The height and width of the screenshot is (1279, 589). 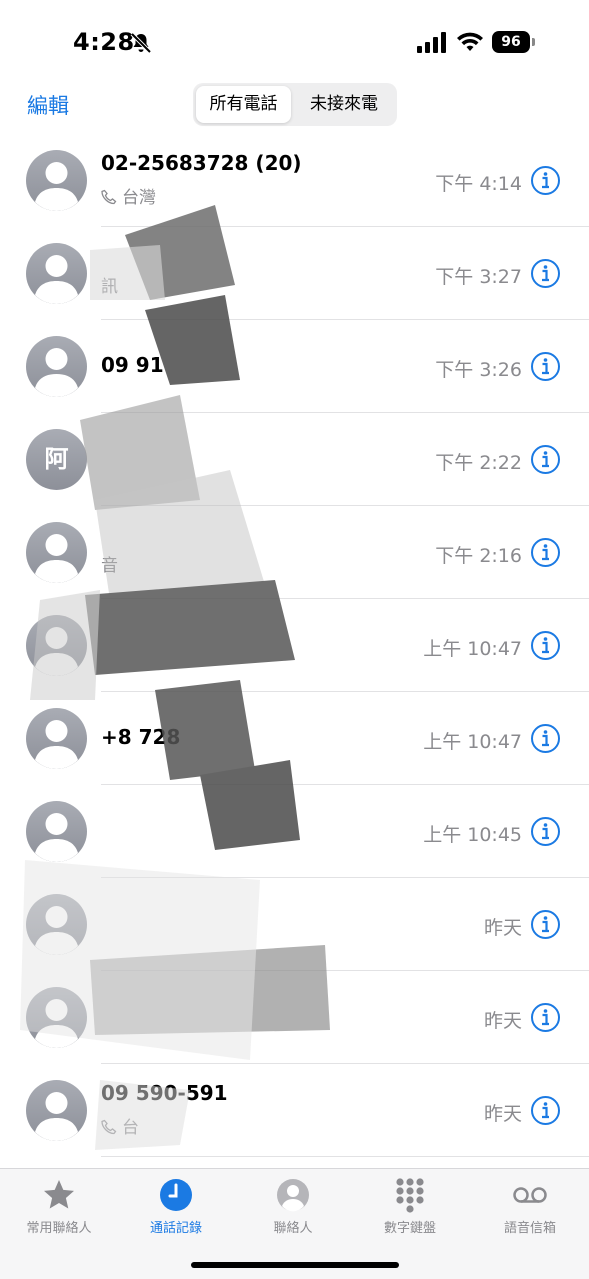 What do you see at coordinates (431, 42) in the screenshot?
I see `signal-icon` at bounding box center [431, 42].